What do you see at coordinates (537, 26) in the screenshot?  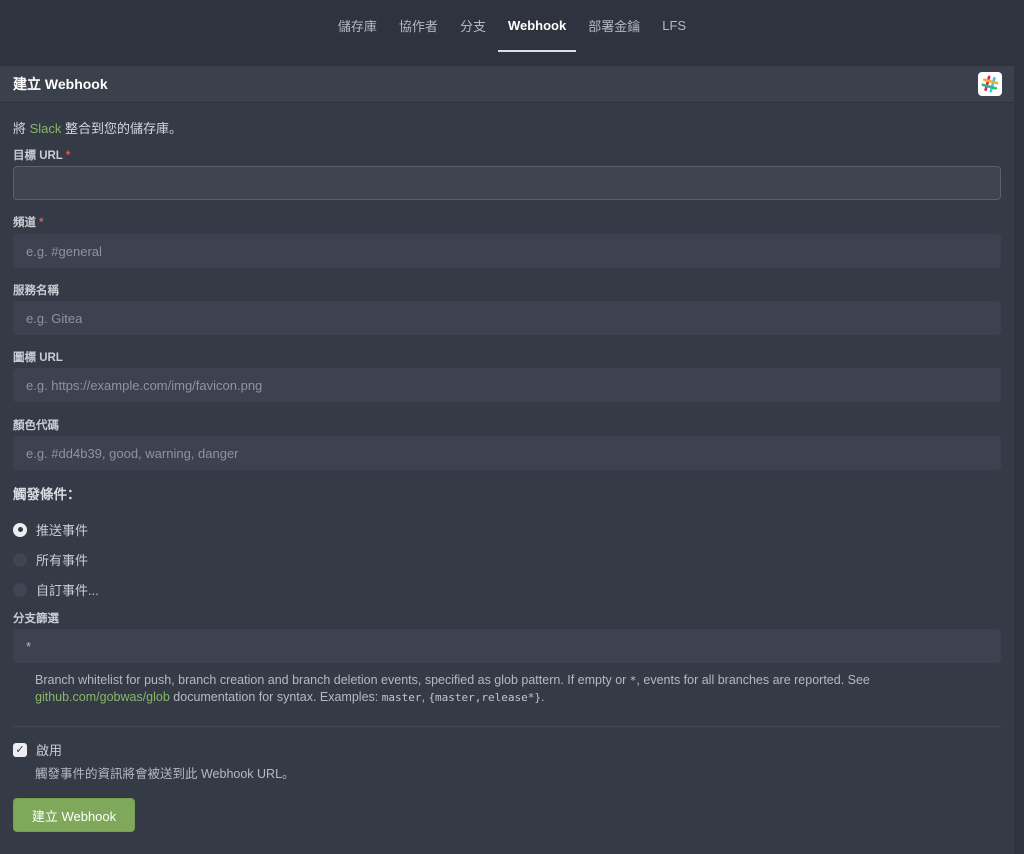 I see `tab-webhook: Webhook` at bounding box center [537, 26].